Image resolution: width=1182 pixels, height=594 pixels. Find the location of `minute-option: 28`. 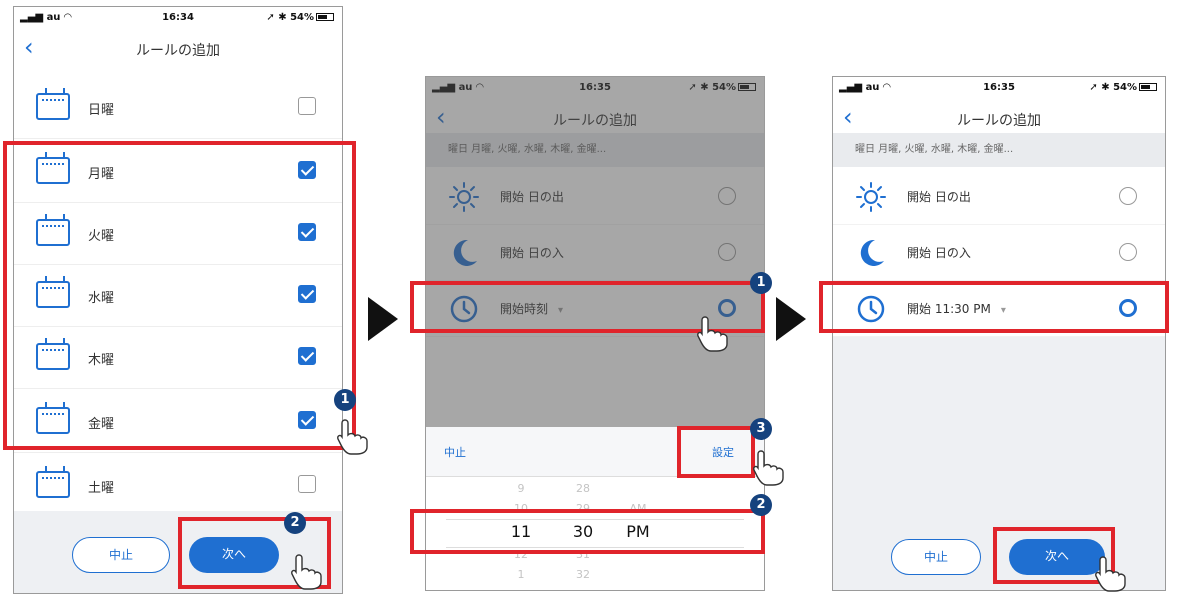

minute-option: 28 is located at coordinates (583, 488).